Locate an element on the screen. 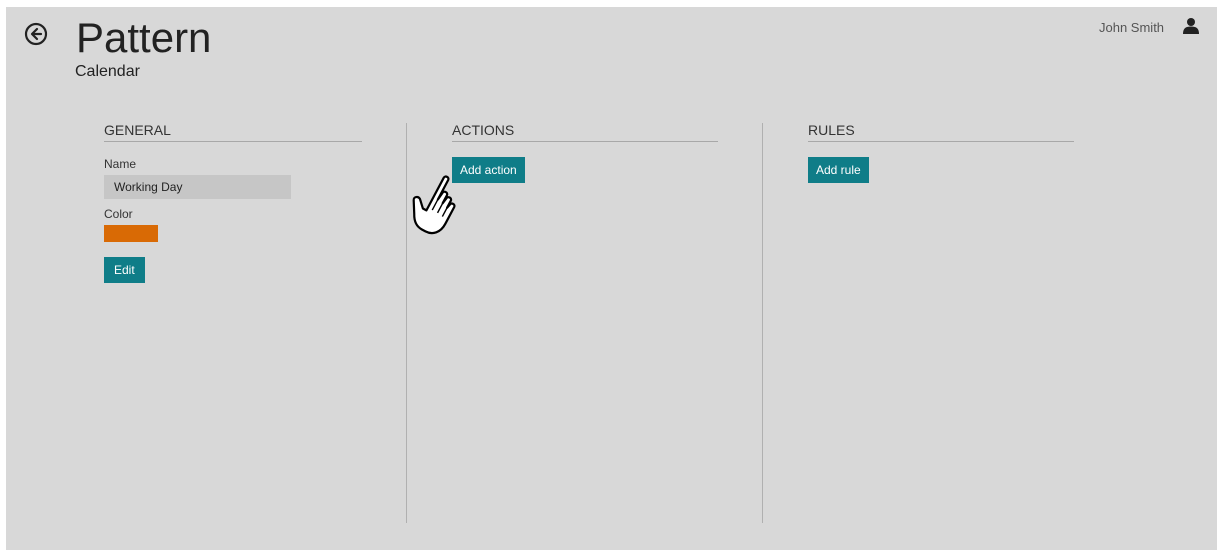 The image size is (1217, 550). name-value: Working Day is located at coordinates (197, 187).